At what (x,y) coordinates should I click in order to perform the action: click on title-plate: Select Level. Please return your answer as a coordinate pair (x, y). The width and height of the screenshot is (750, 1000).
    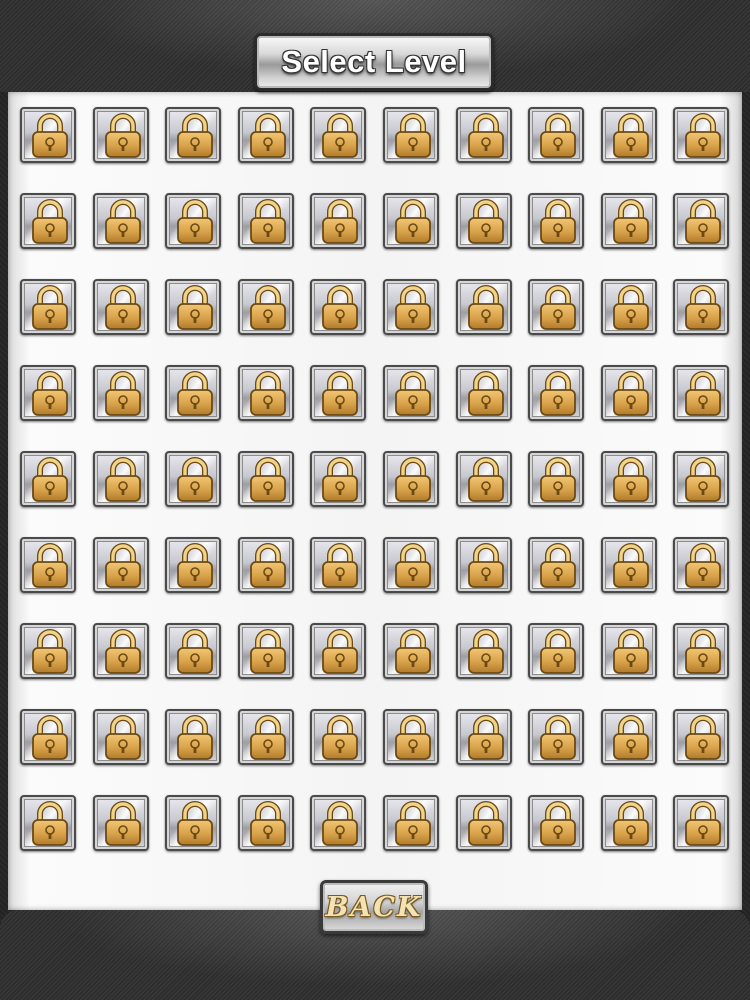
    Looking at the image, I should click on (374, 62).